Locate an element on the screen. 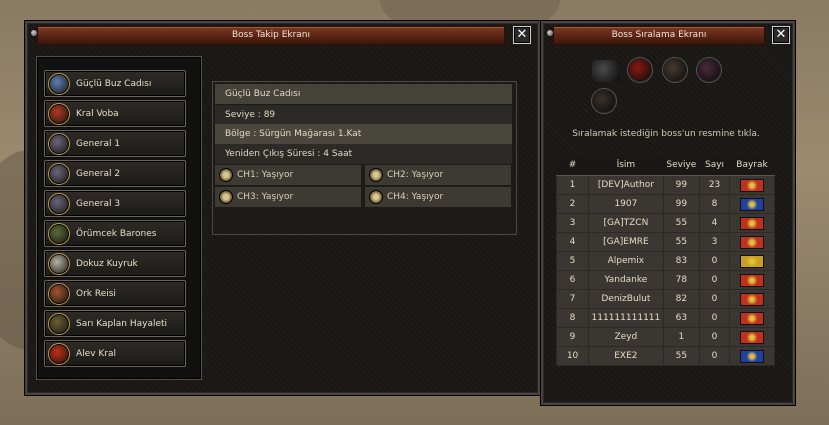 The height and width of the screenshot is (425, 829). boss-button: General 2 is located at coordinates (115, 173).